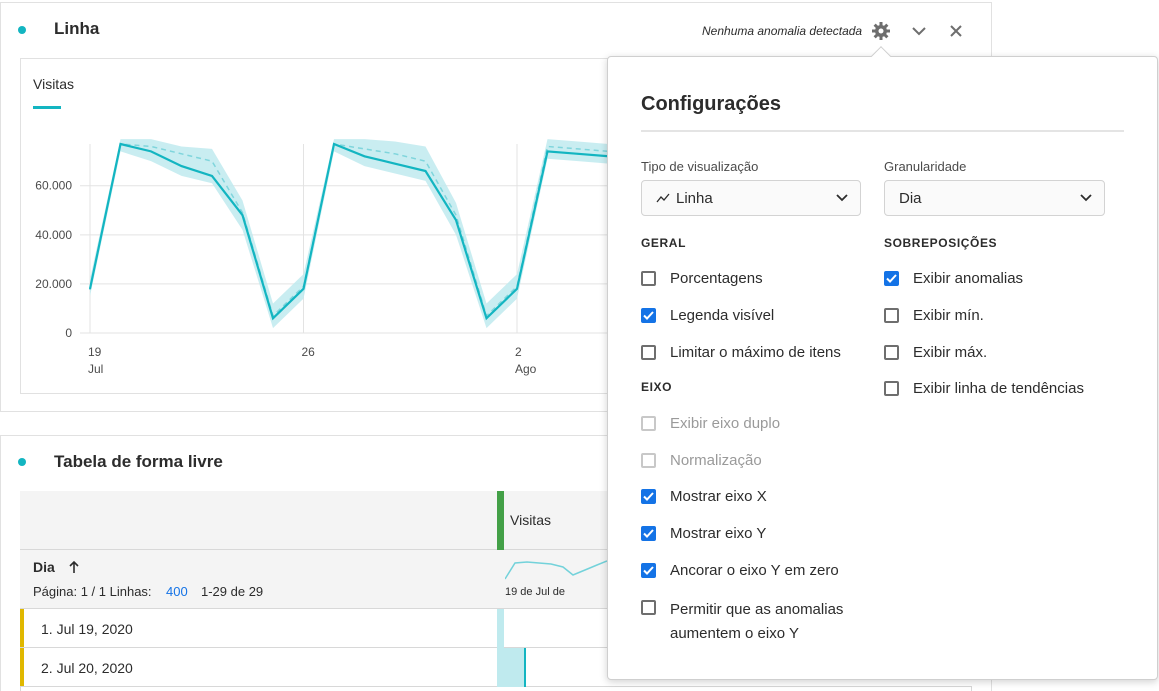  What do you see at coordinates (956, 31) in the screenshot?
I see `close-icon` at bounding box center [956, 31].